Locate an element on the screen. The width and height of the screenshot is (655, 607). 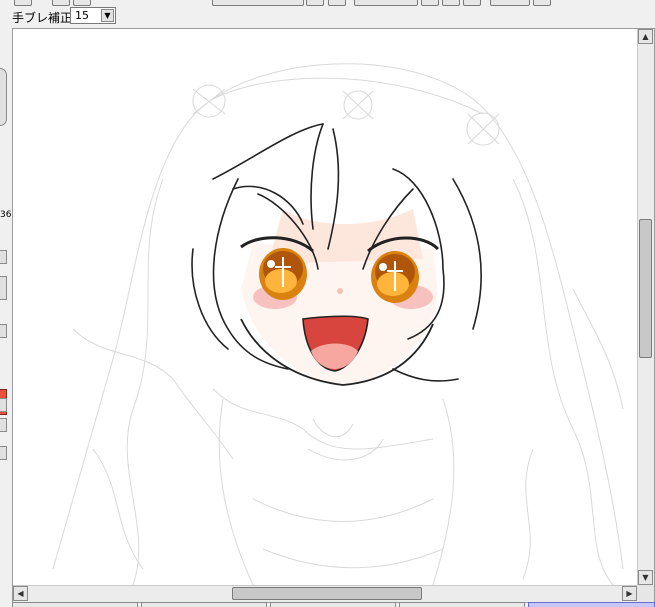
scroll-corner is located at coordinates (645, 593).